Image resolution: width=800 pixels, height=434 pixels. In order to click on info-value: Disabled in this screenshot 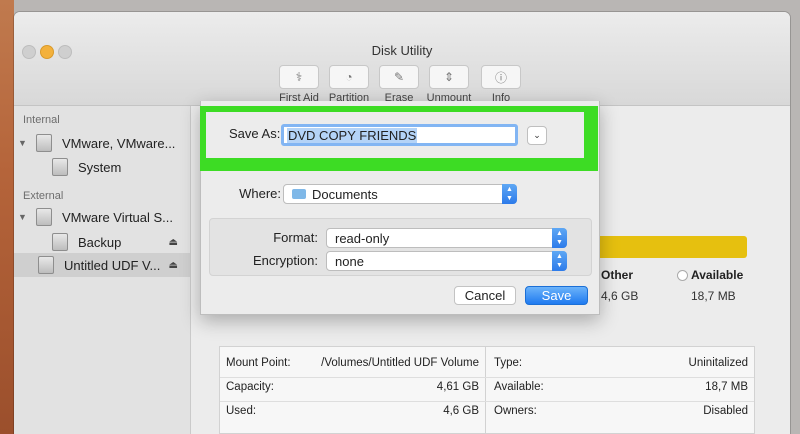, I will do `click(725, 411)`.